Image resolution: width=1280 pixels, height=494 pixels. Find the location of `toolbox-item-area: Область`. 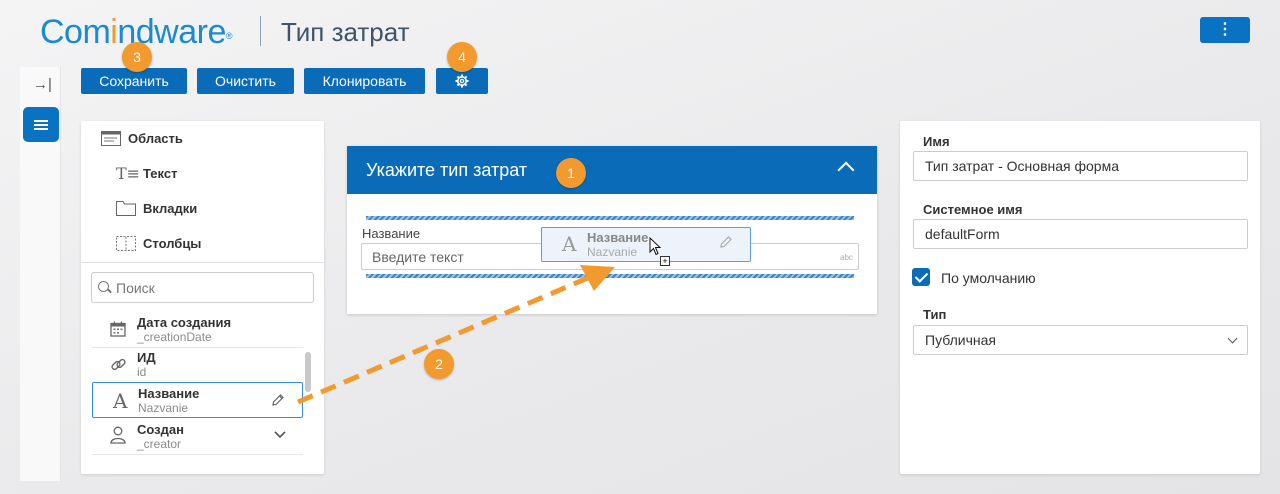

toolbox-item-area: Область is located at coordinates (201, 140).